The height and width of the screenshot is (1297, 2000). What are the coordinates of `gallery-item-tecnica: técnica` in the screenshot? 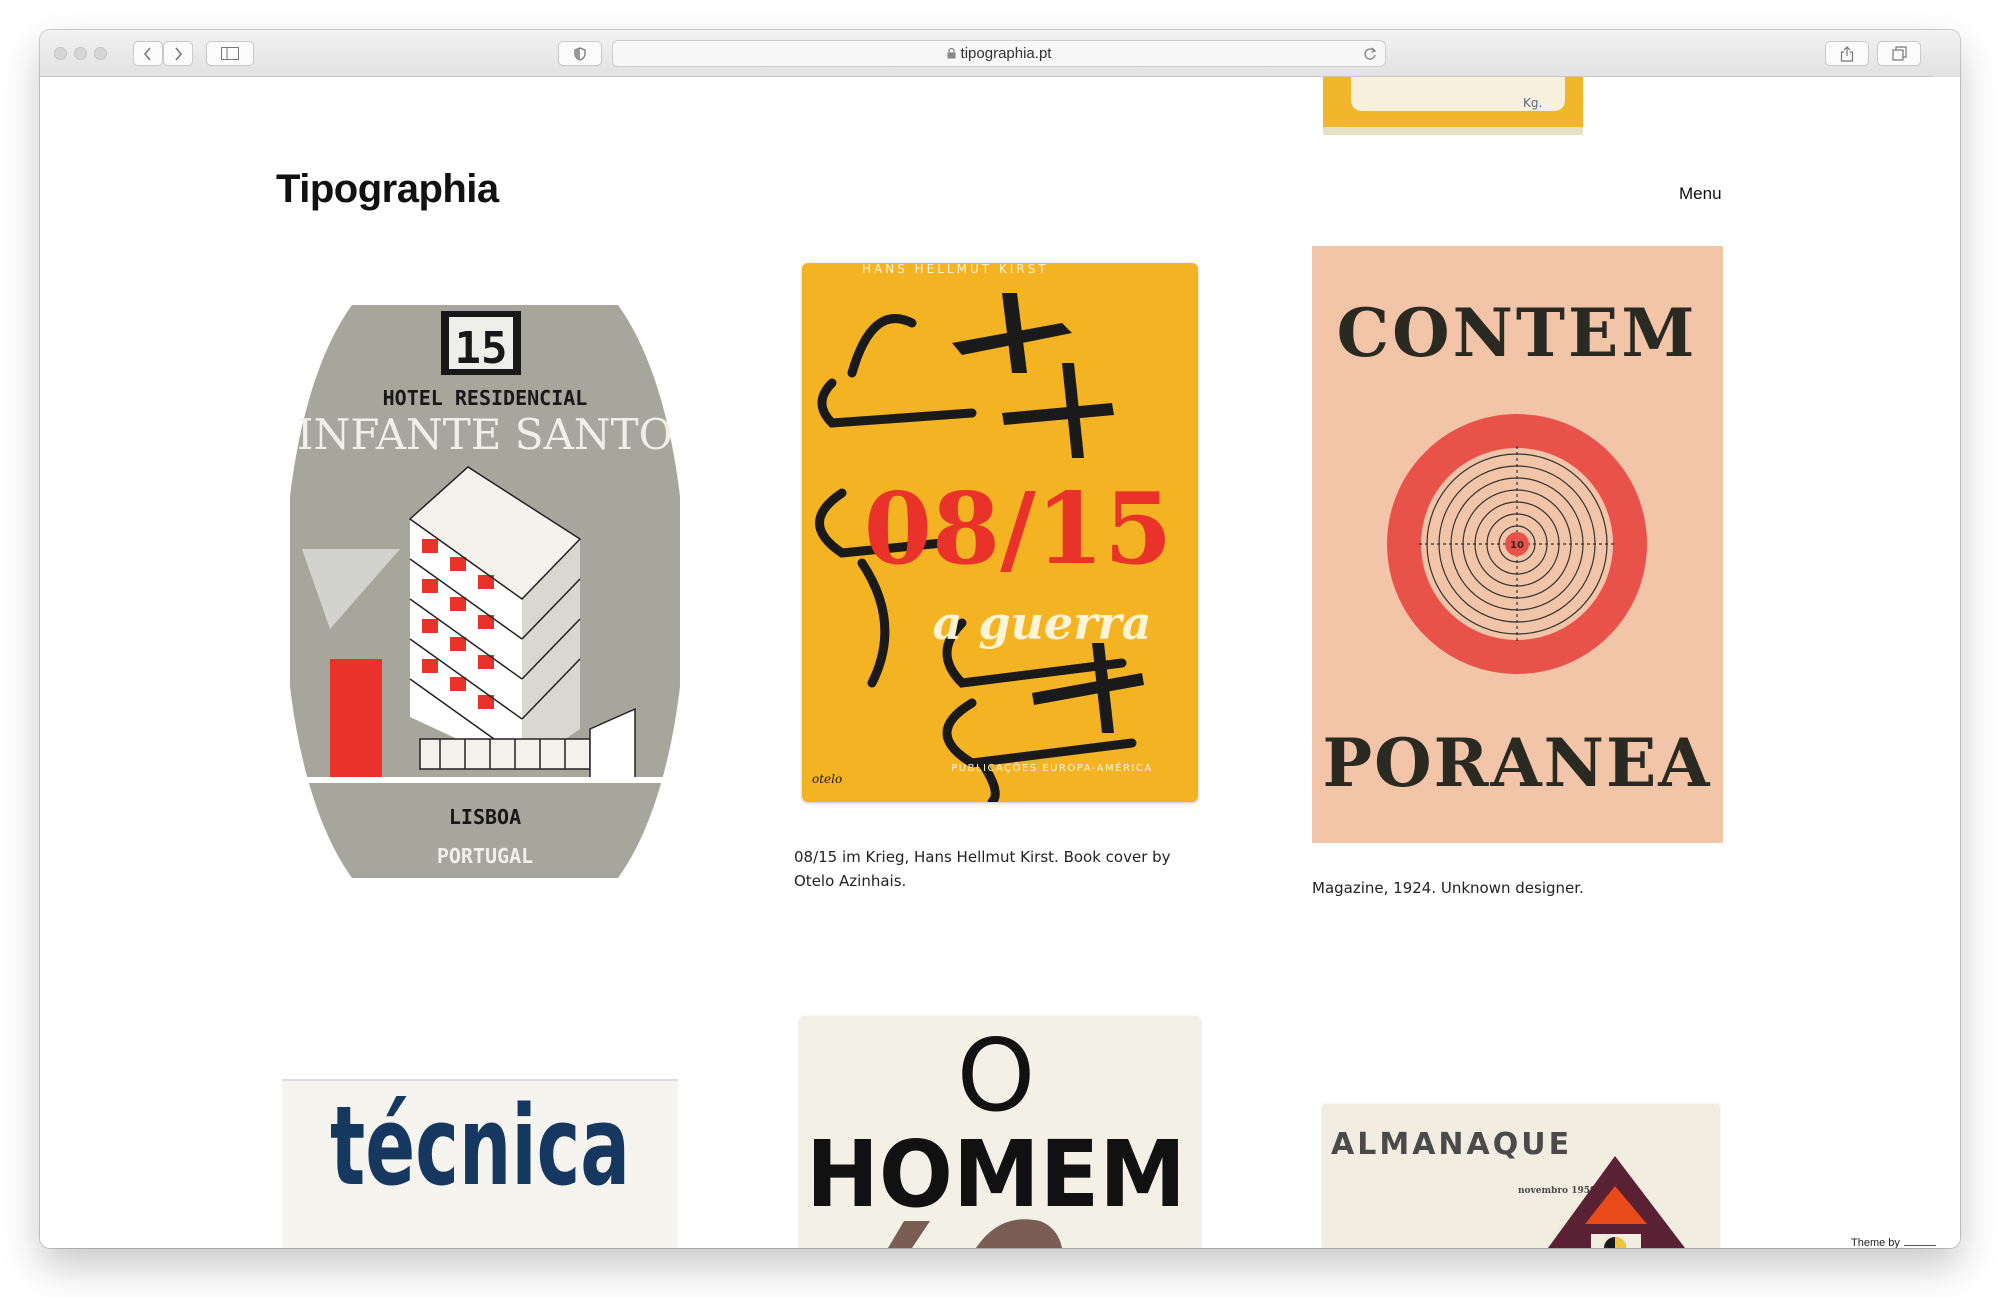 It's located at (480, 1163).